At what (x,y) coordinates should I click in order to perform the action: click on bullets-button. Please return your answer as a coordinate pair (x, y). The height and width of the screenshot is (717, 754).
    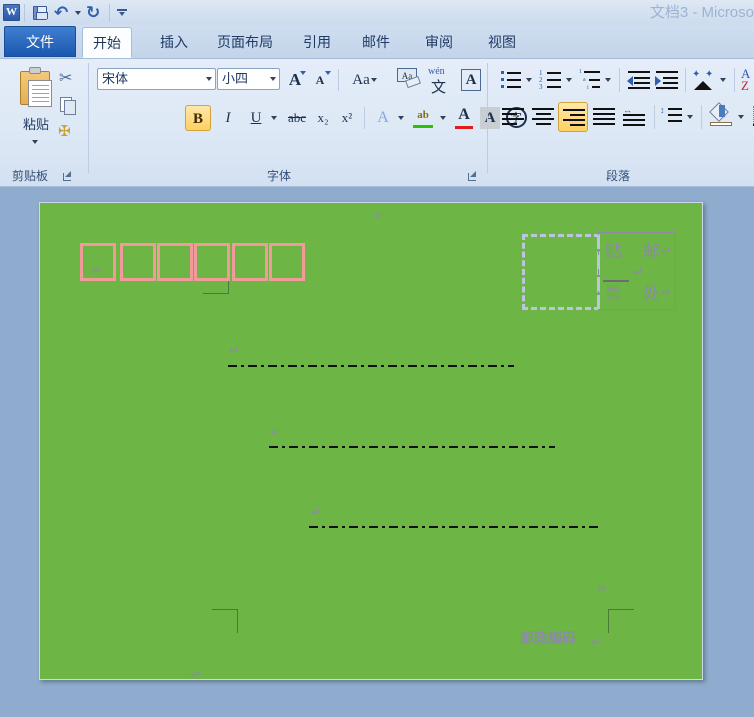
    Looking at the image, I should click on (511, 80).